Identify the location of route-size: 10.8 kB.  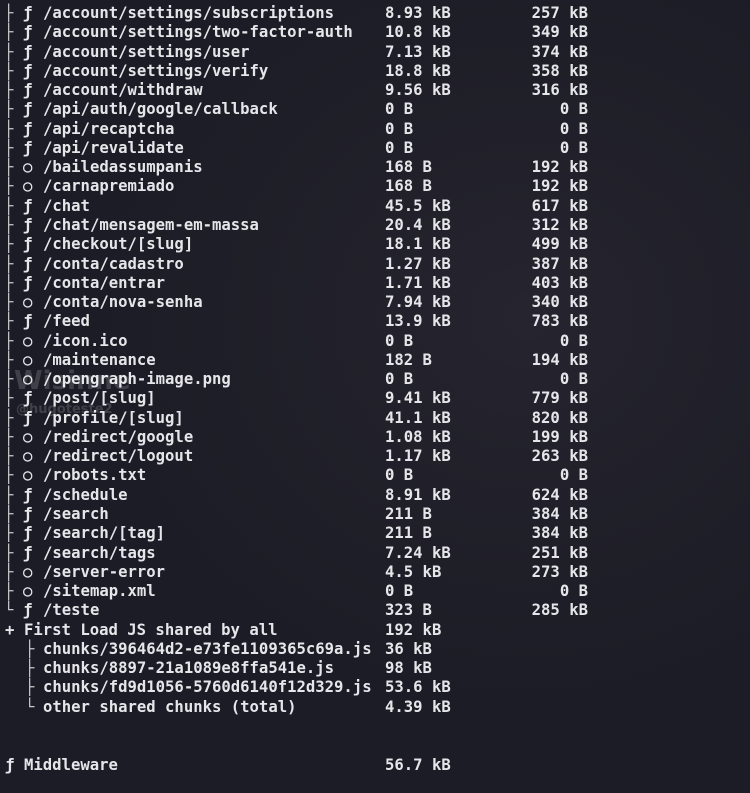
(418, 32).